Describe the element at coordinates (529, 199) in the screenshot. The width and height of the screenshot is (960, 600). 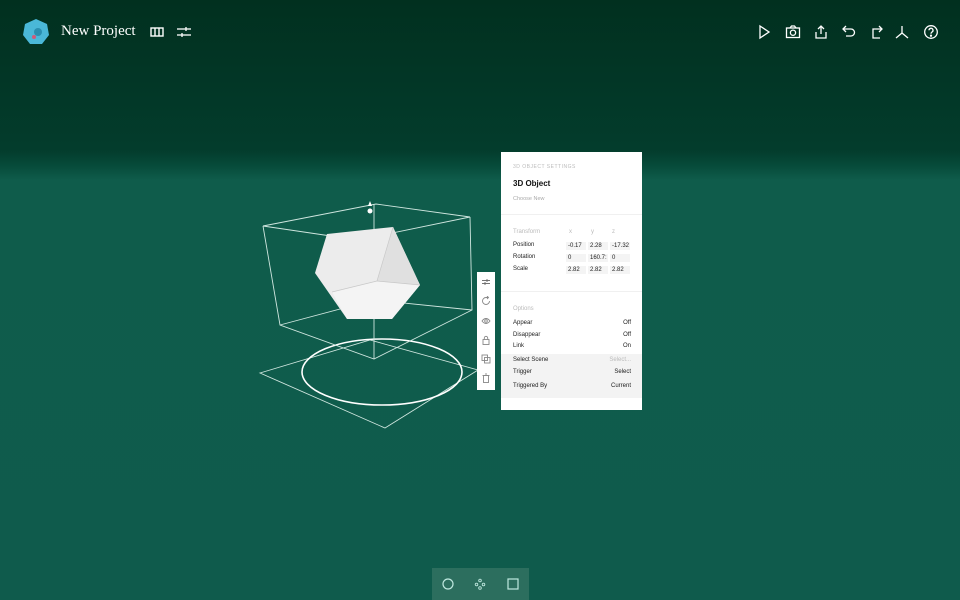
I see `choose-new-link: Choose New` at that location.